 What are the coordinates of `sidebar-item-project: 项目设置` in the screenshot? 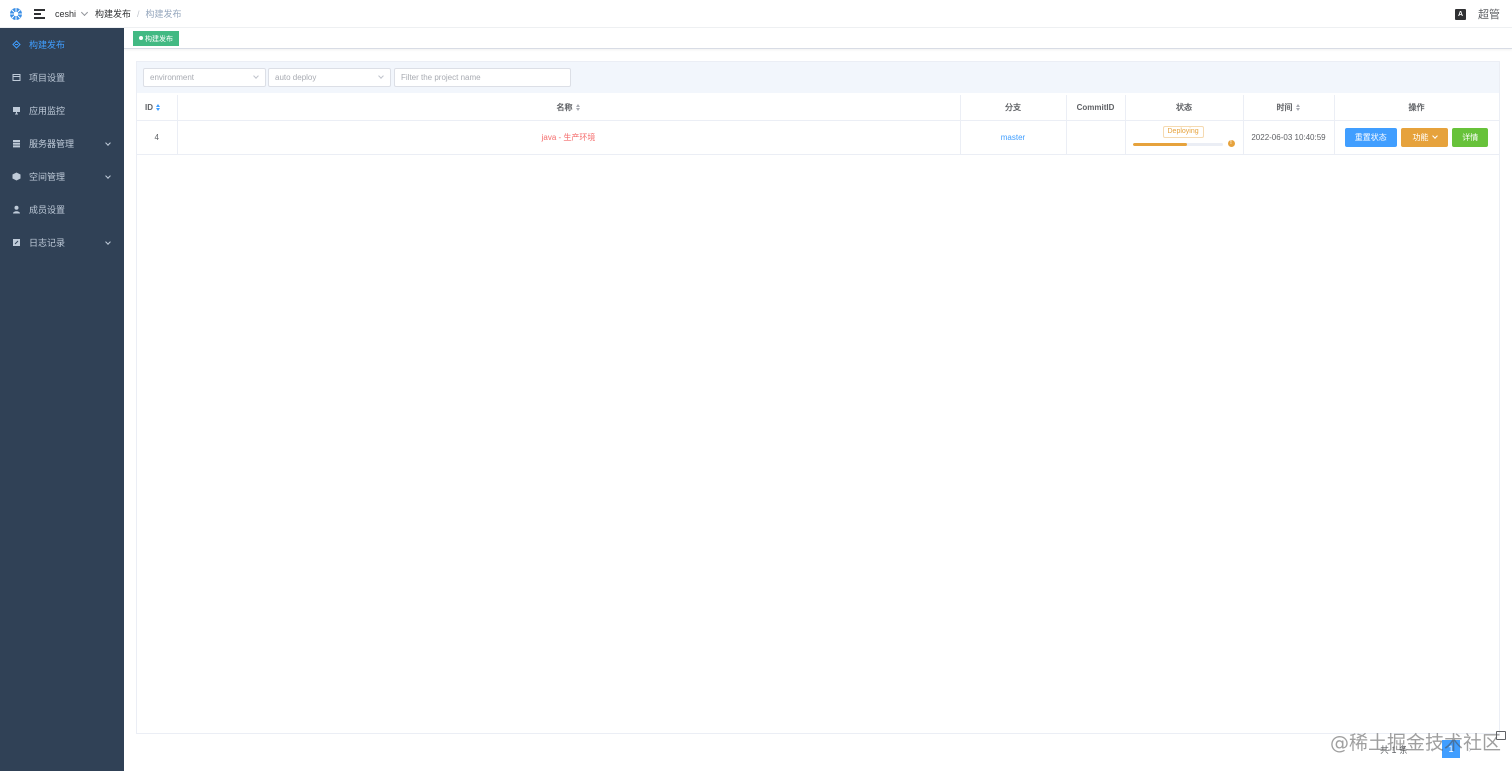 It's located at (62, 77).